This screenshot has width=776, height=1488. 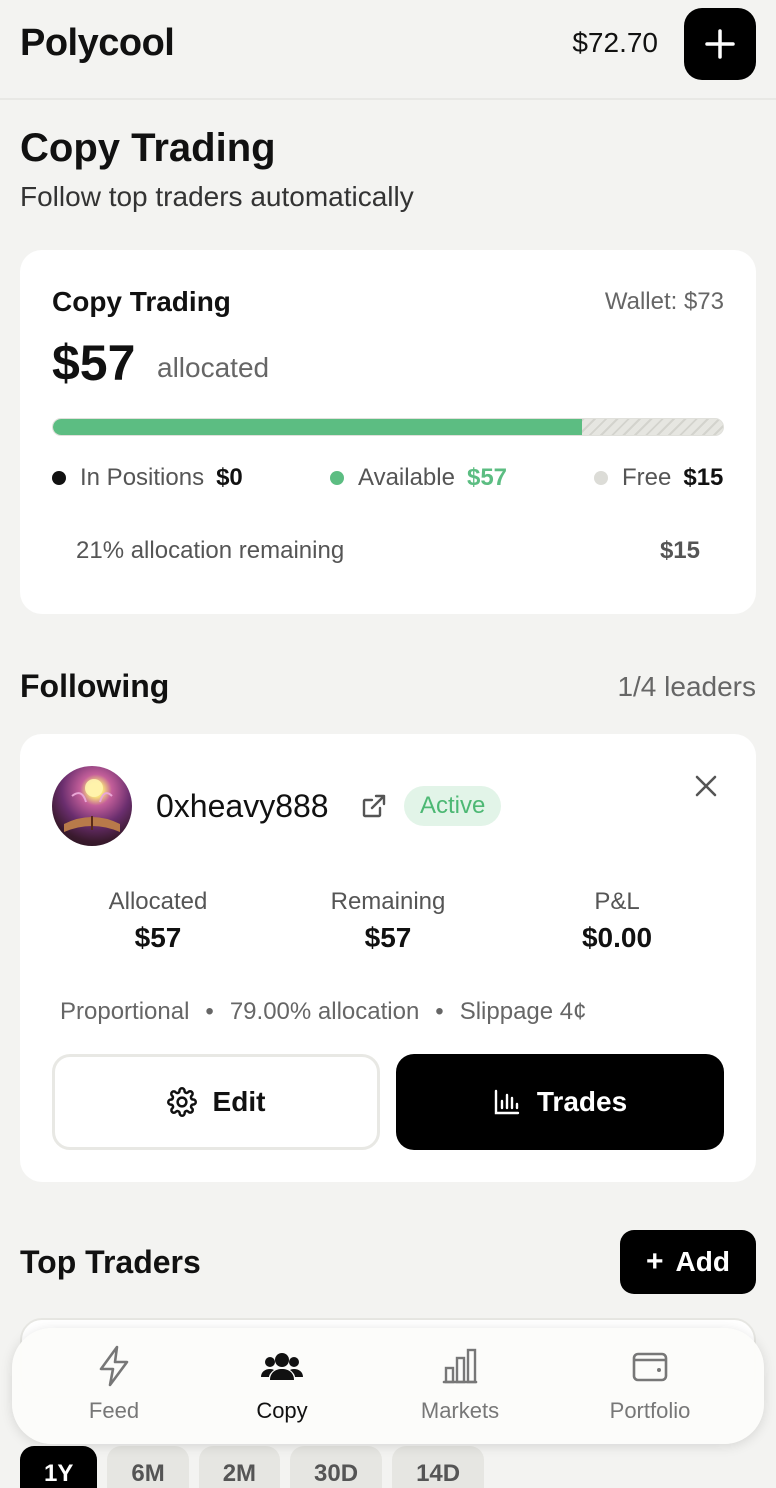 I want to click on tab-copy: Copy, so click(x=282, y=1384).